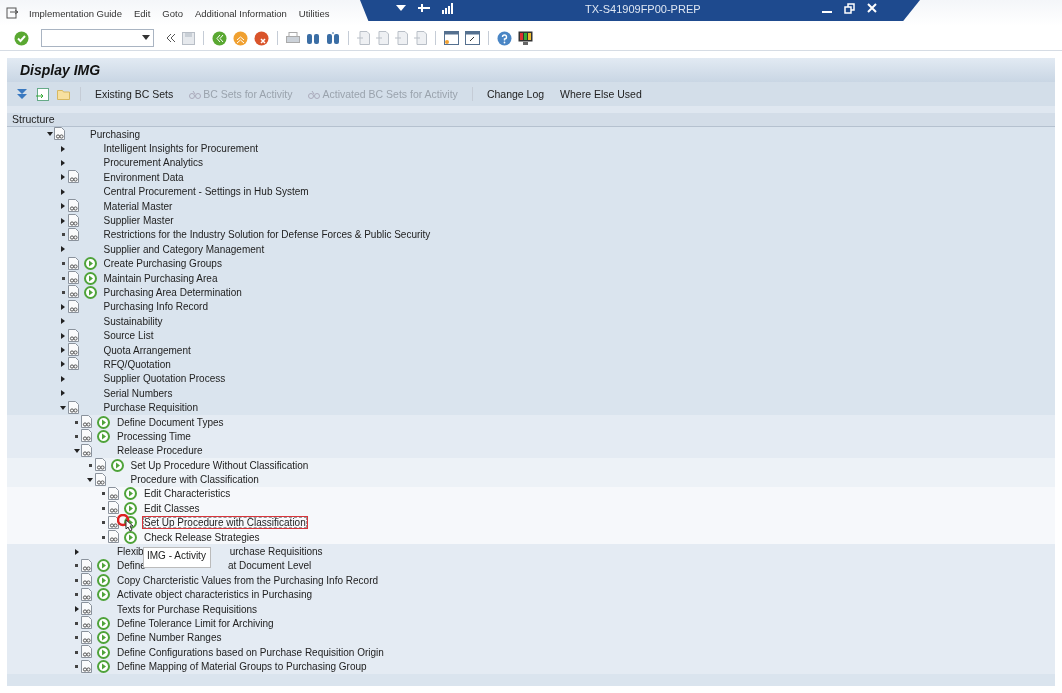 The width and height of the screenshot is (1062, 693). Describe the element at coordinates (525, 38) in the screenshot. I see `monitor-icon` at that location.